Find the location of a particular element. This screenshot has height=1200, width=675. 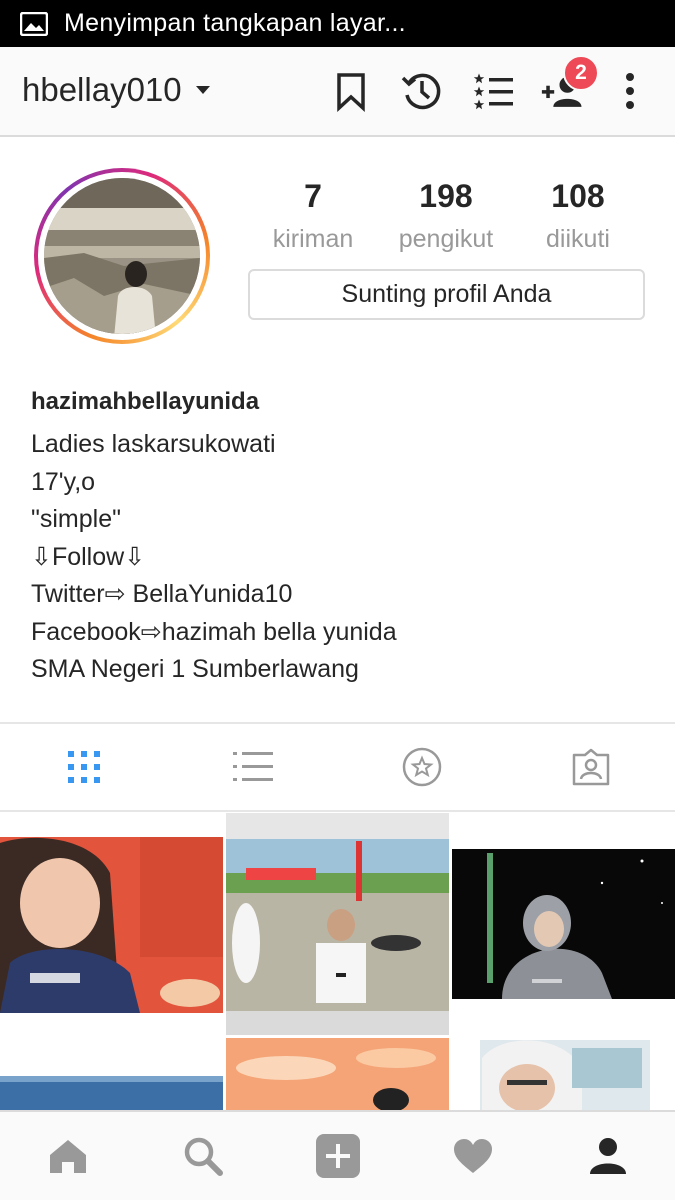

posts-count-label: kiriman is located at coordinates (313, 239).